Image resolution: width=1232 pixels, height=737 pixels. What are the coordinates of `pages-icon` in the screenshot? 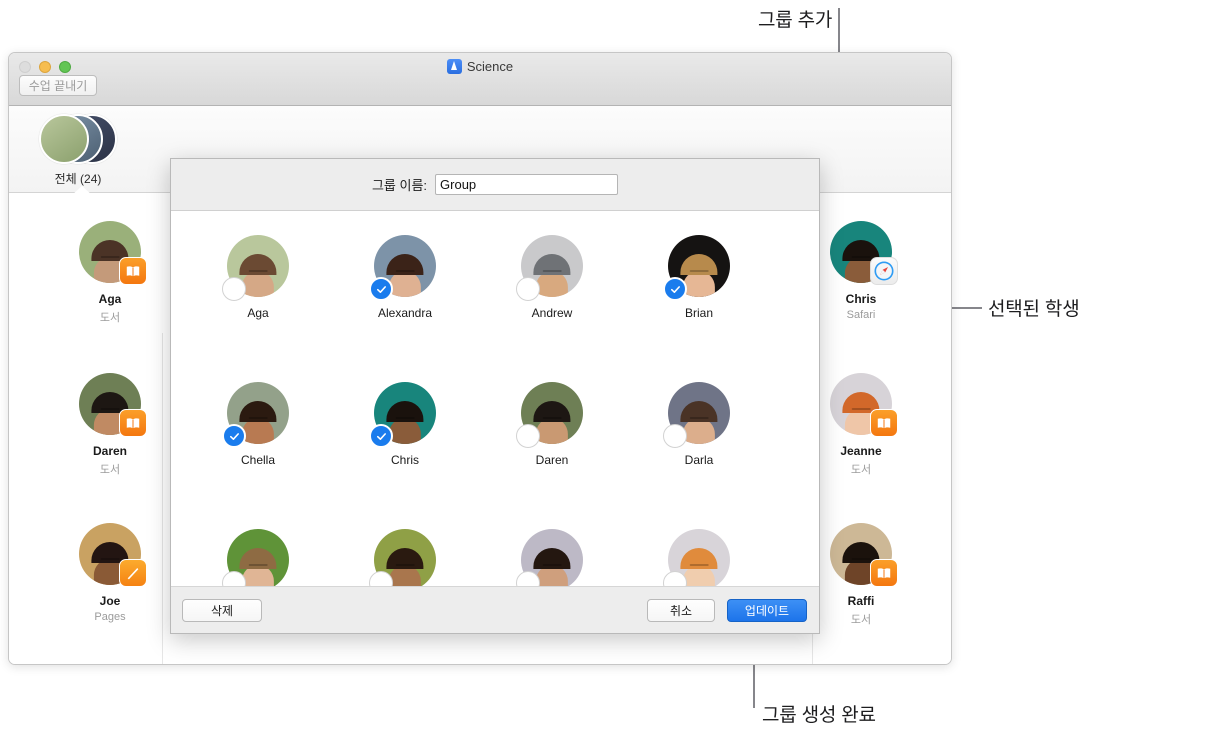 It's located at (133, 573).